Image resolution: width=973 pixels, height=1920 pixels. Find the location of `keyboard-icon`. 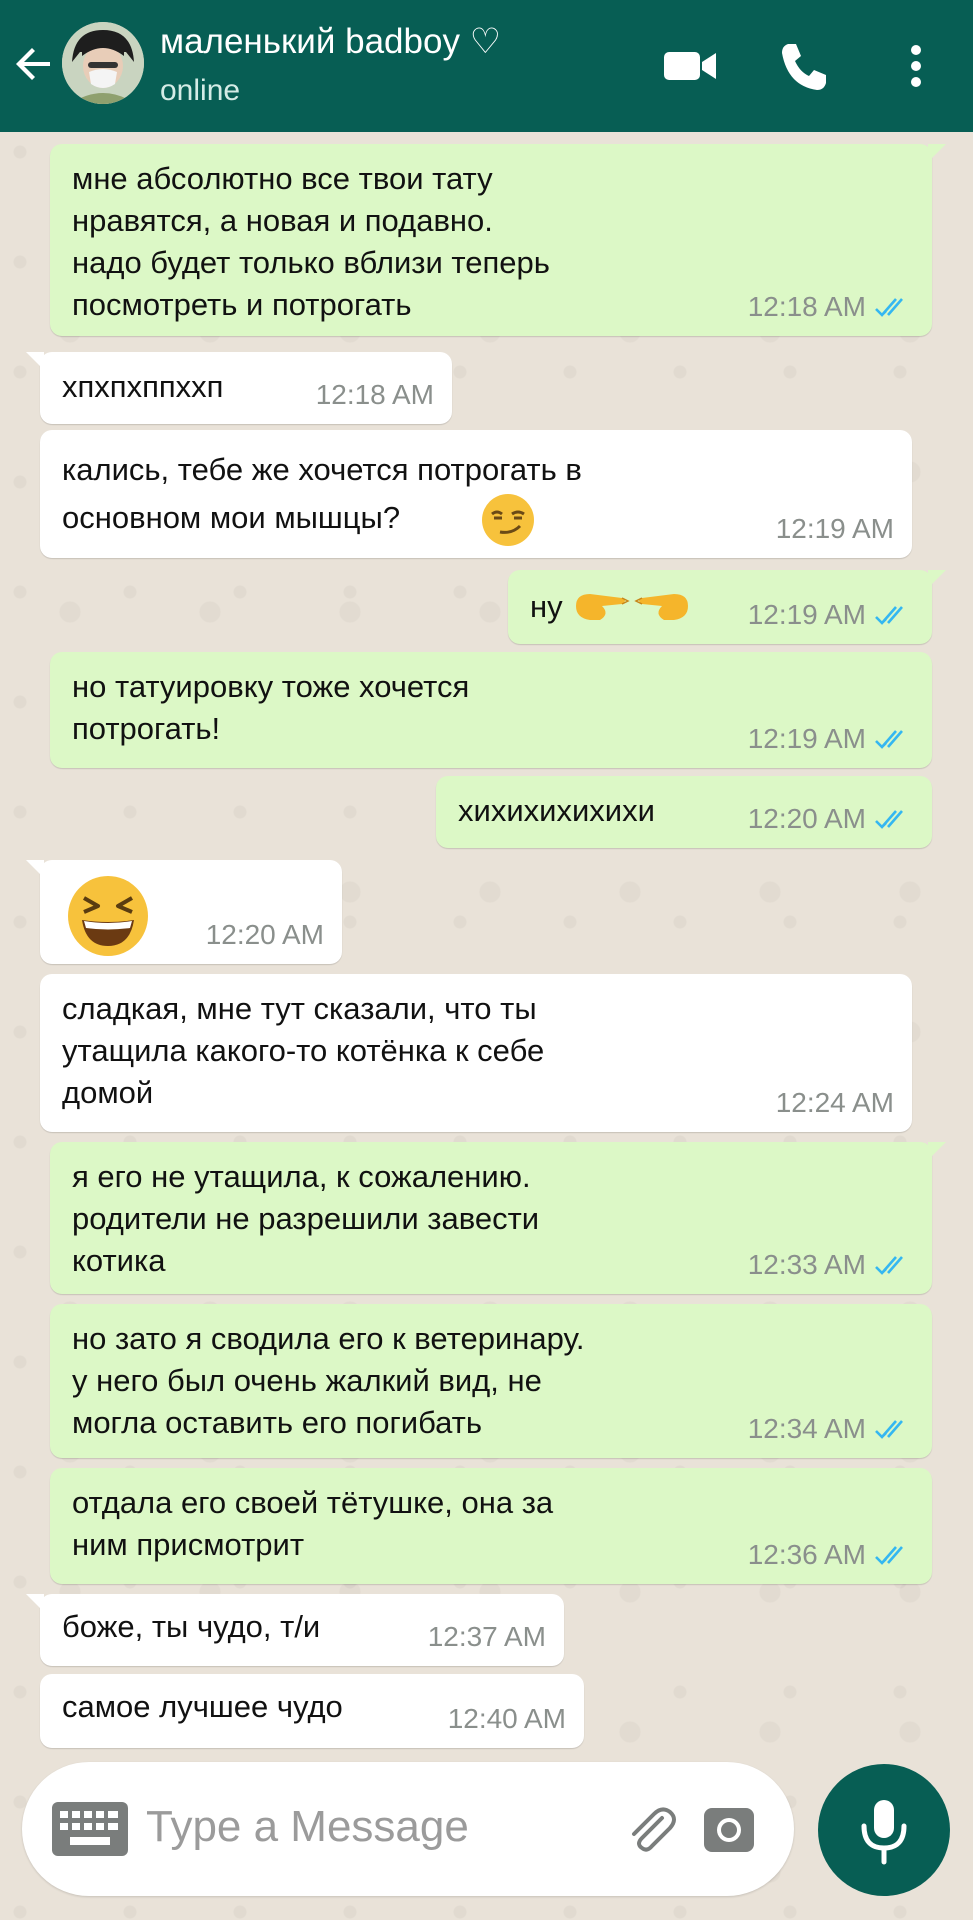

keyboard-icon is located at coordinates (90, 1829).